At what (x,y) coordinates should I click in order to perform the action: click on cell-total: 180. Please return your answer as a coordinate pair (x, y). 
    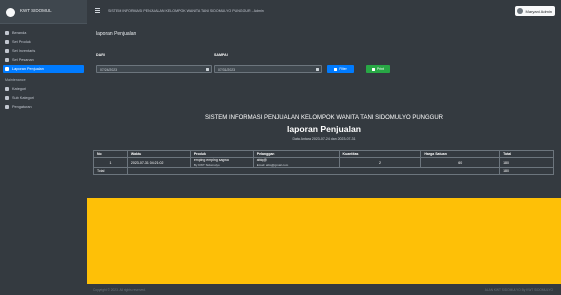
    Looking at the image, I should click on (526, 162).